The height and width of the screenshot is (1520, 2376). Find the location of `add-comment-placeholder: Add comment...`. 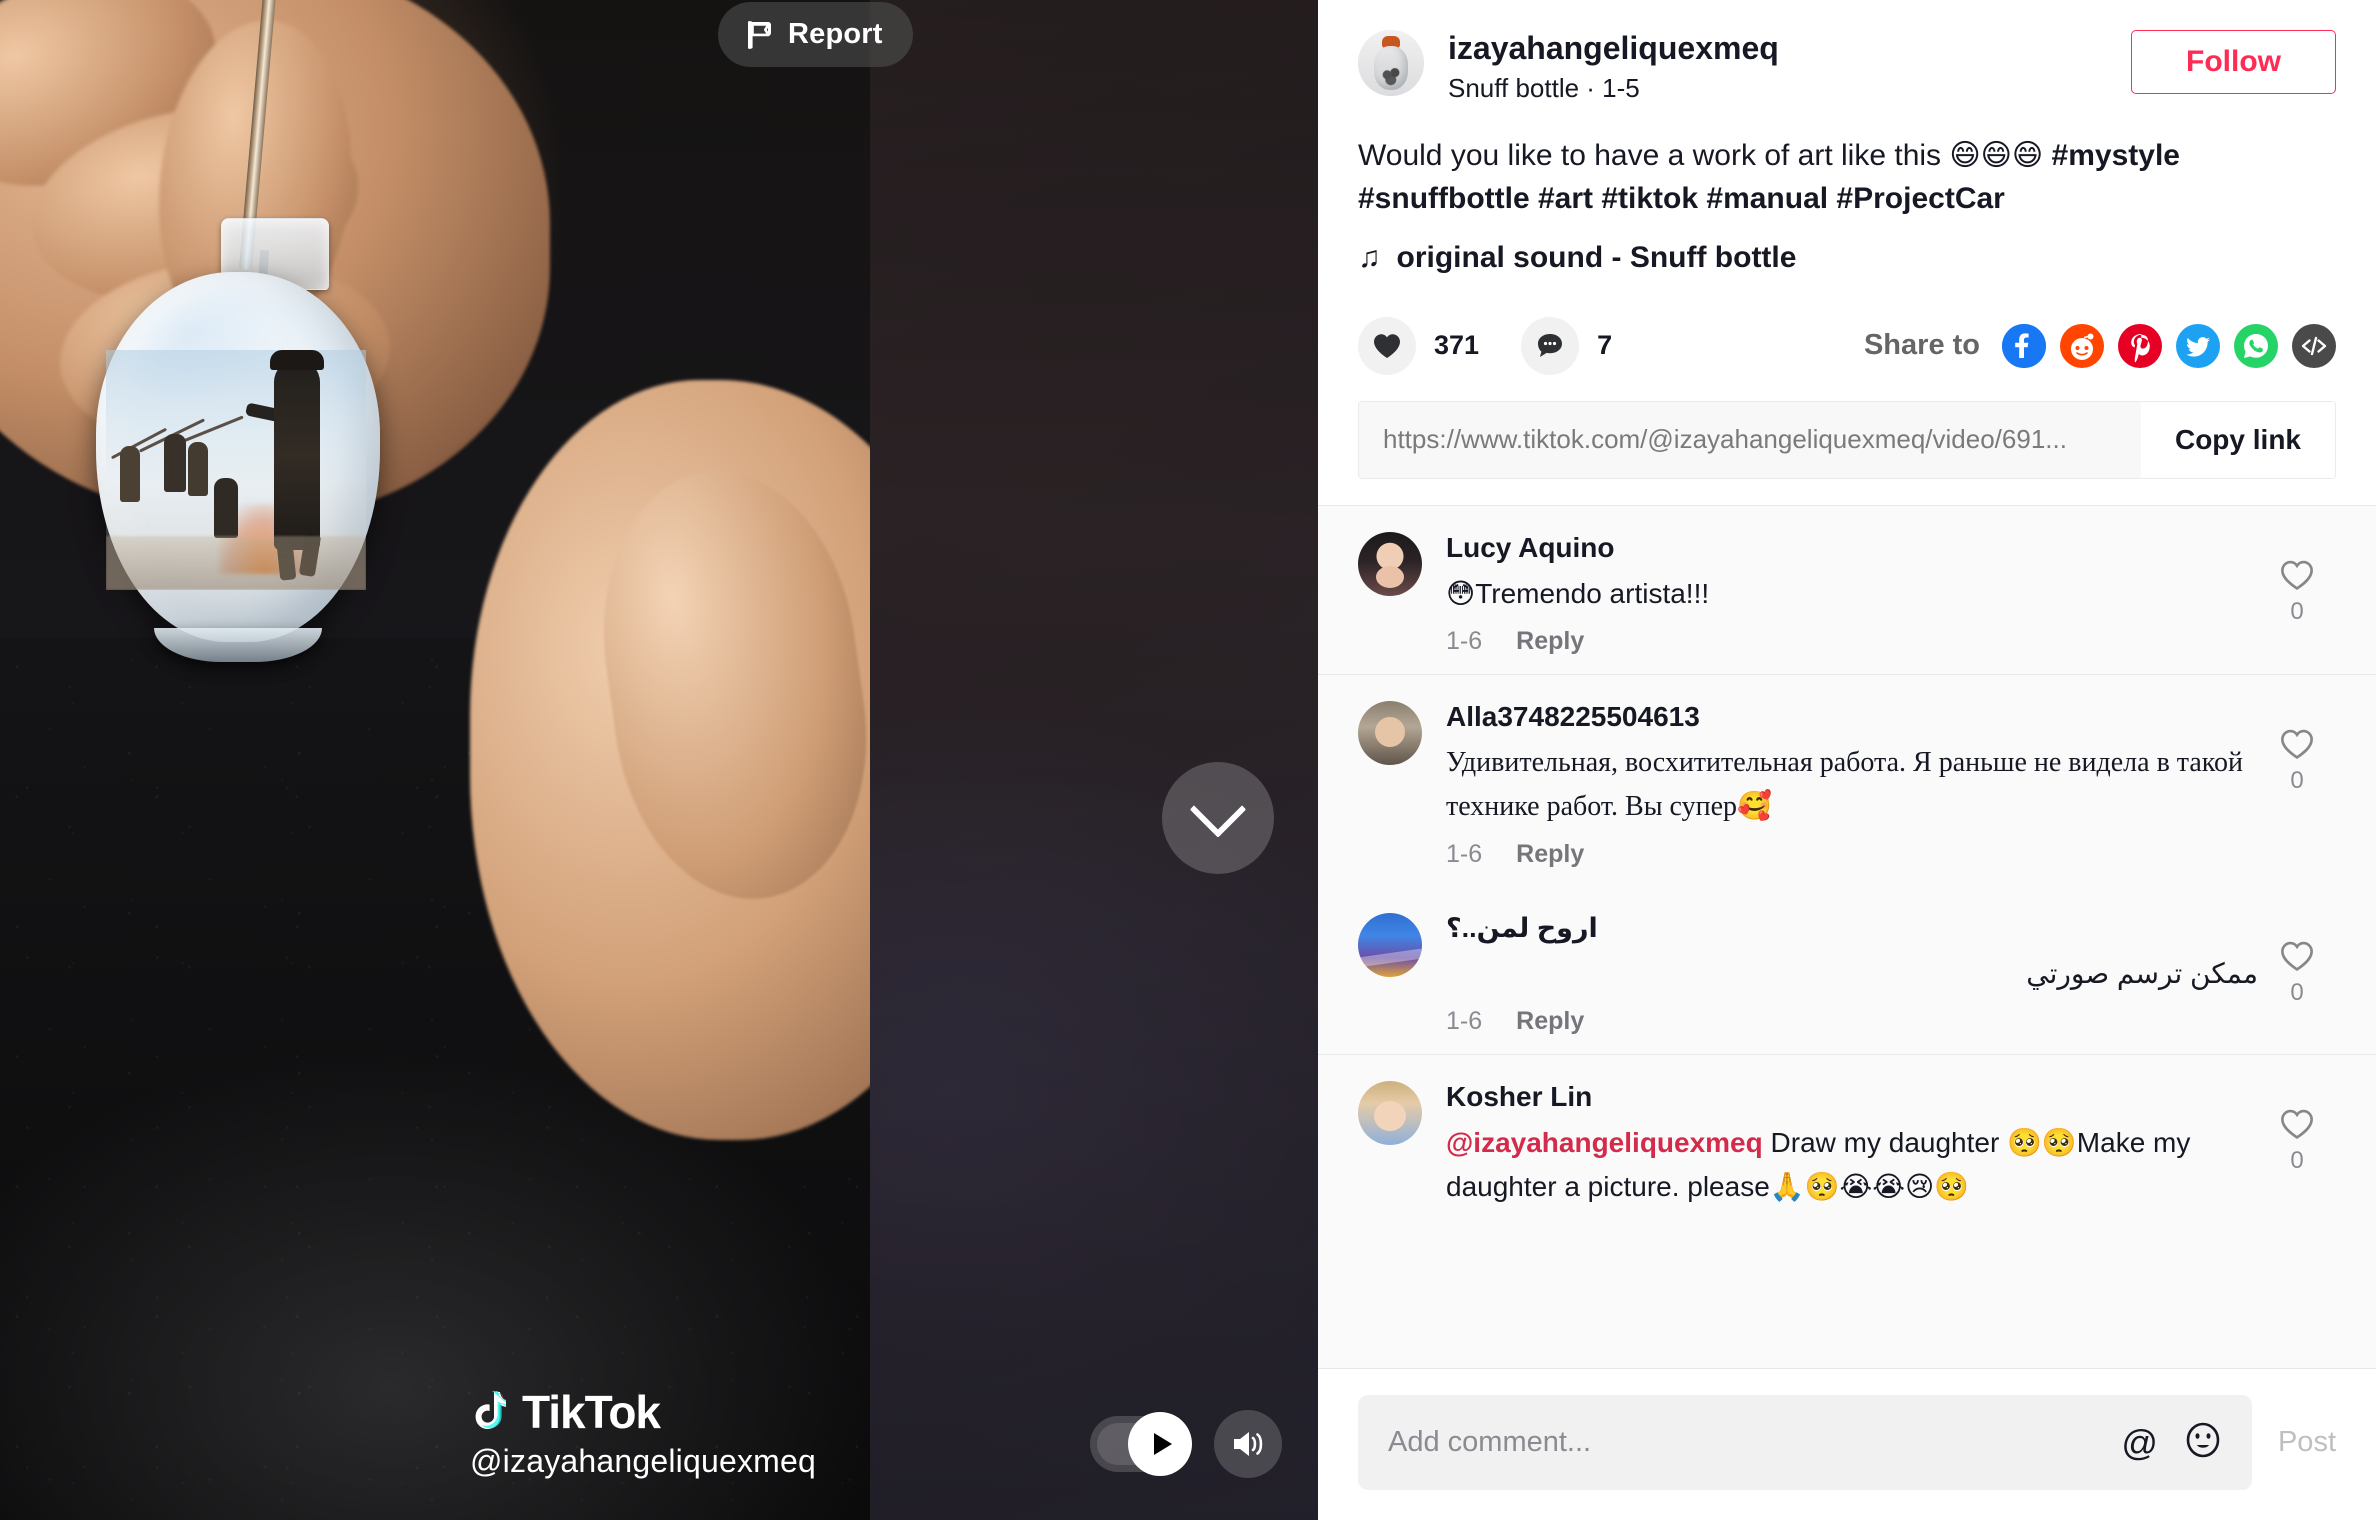

add-comment-placeholder: Add comment... is located at coordinates (1490, 1442).